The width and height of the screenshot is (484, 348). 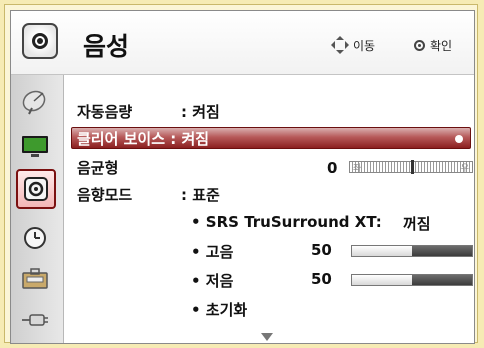 I want to click on toolbox-icon, so click(x=35, y=278).